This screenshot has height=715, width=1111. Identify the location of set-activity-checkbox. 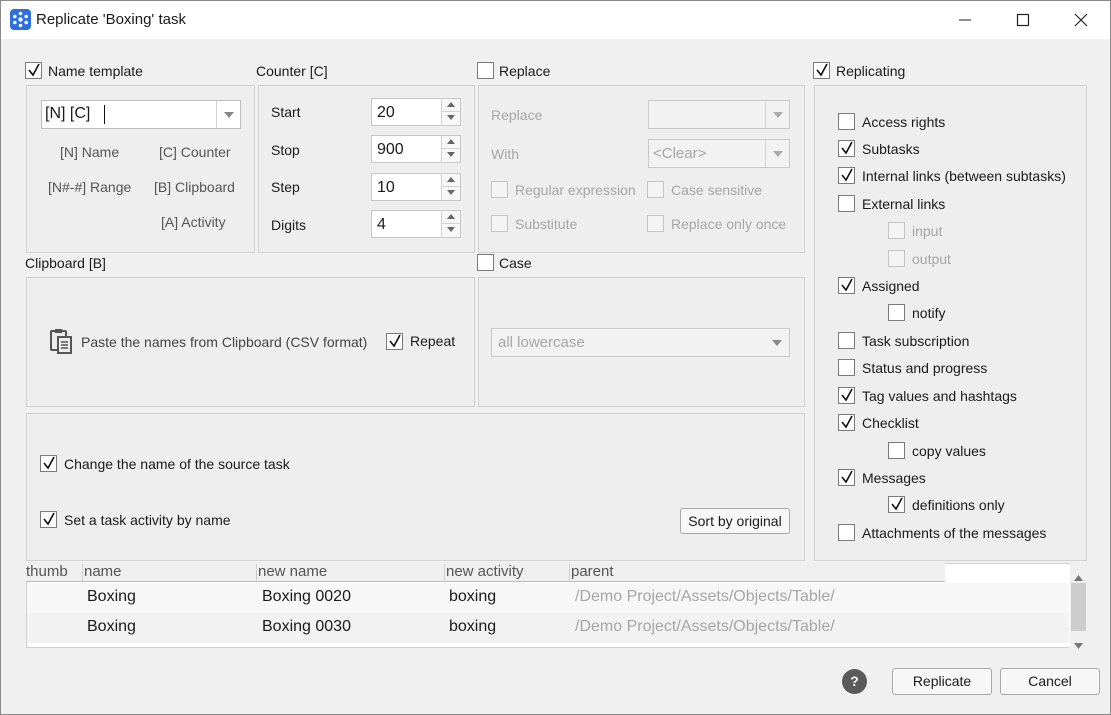
(48, 519).